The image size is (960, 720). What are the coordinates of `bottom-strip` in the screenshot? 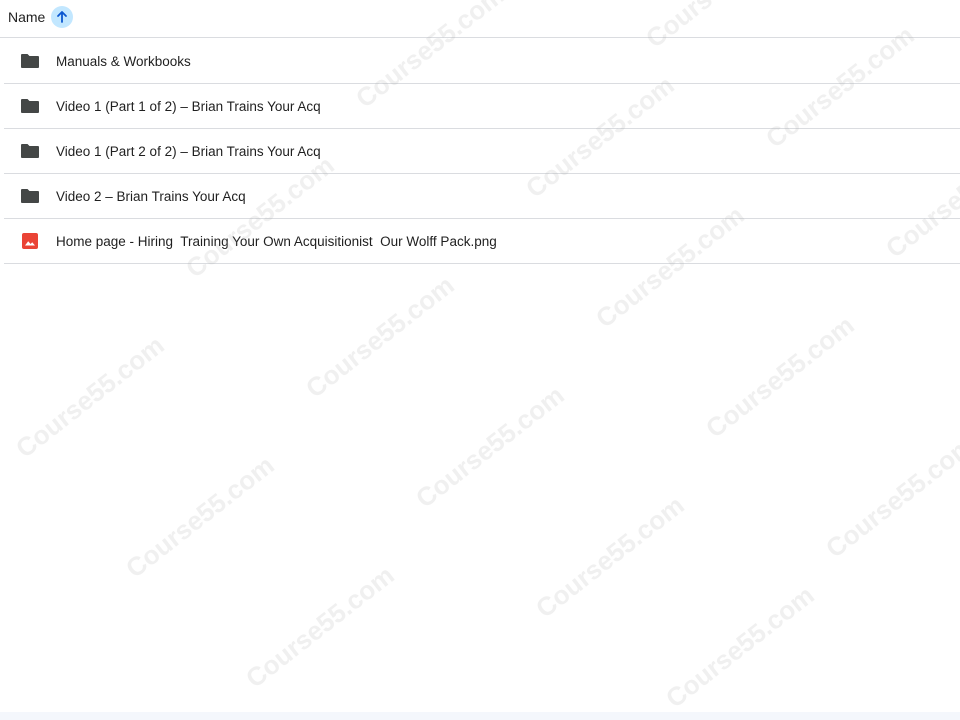 It's located at (480, 716).